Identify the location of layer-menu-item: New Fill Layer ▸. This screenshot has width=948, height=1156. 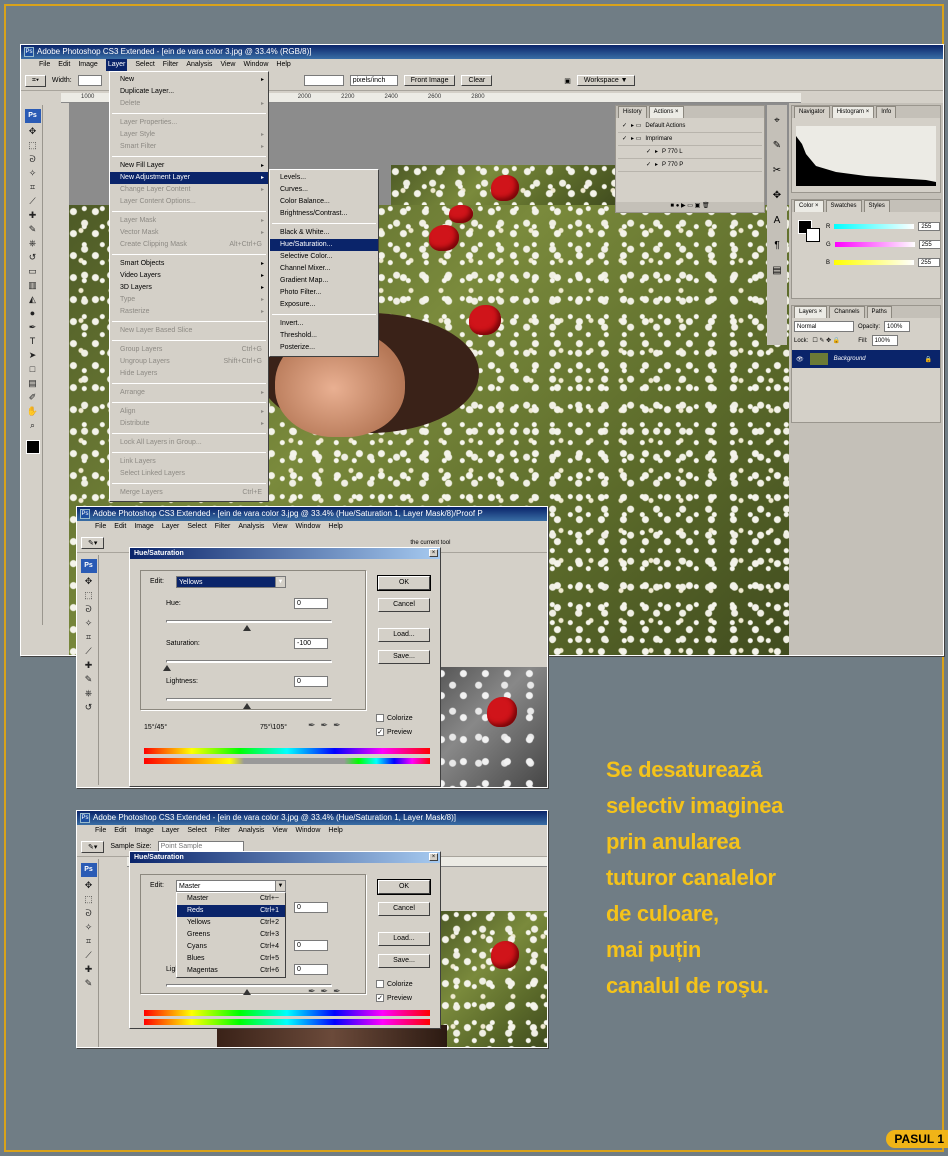
(189, 166).